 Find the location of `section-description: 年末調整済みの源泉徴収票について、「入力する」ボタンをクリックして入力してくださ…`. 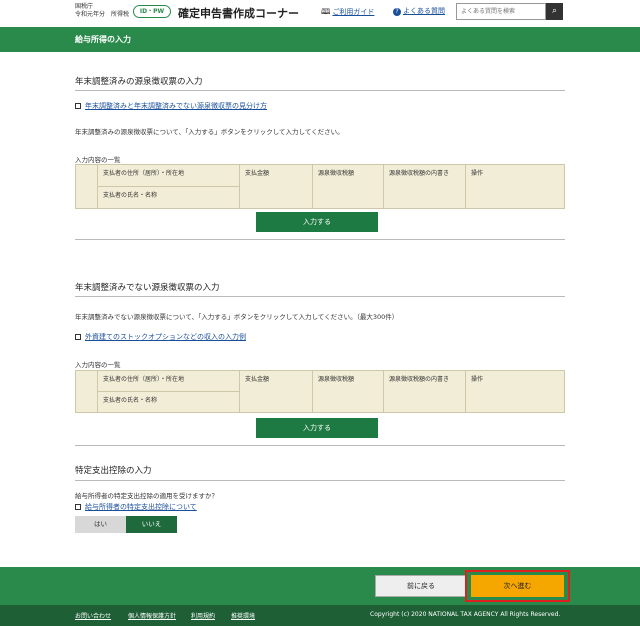

section-description: 年末調整済みの源泉徴収票について、「入力する」ボタンをクリックして入力してくださ… is located at coordinates (209, 132).